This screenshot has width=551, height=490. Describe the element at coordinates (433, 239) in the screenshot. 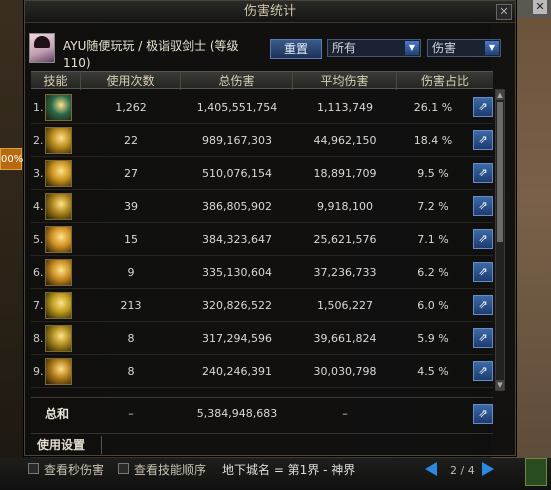

I see `damage-share-cell: 7.1 %` at that location.